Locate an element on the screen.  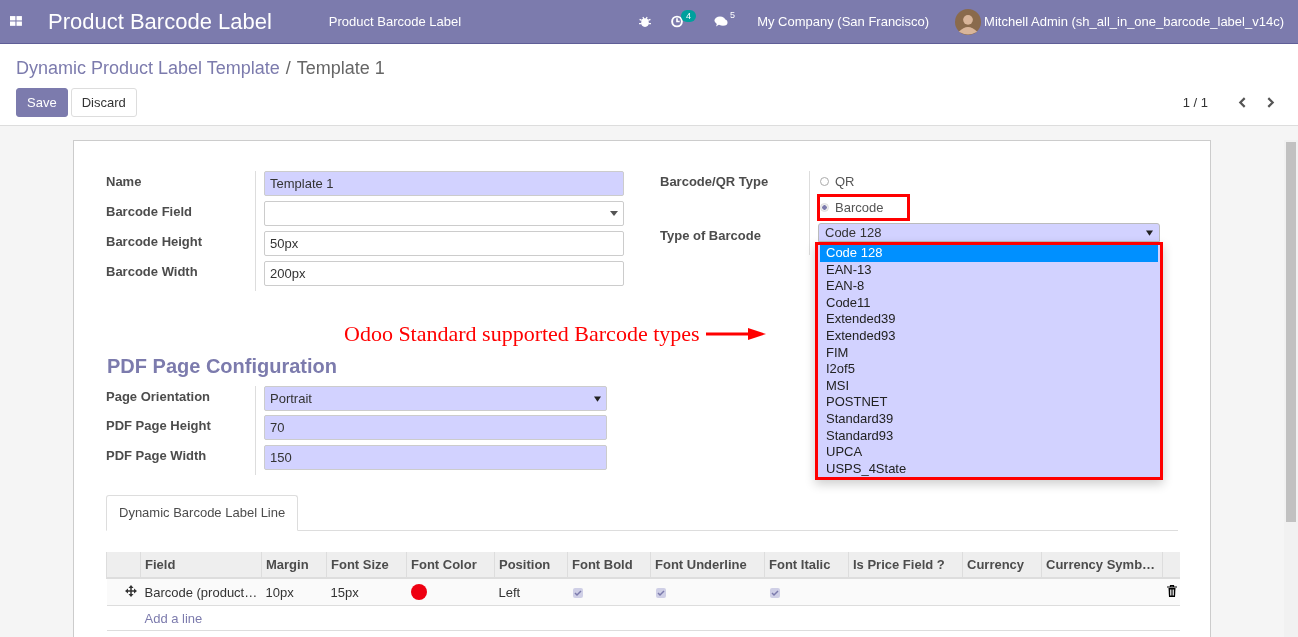
dropdown-option: FIM is located at coordinates (989, 353).